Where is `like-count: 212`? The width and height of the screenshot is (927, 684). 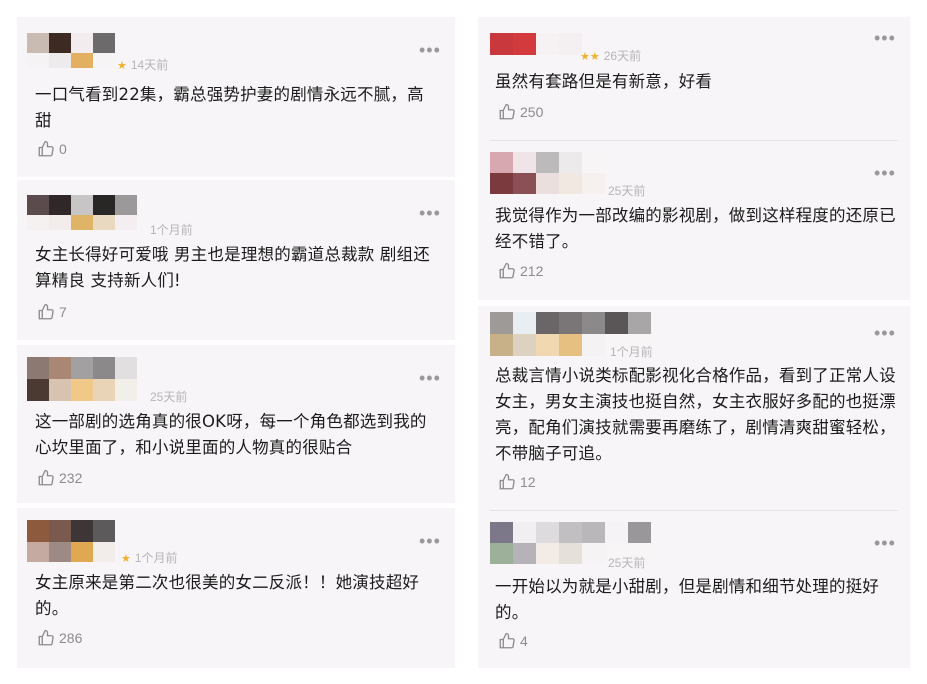 like-count: 212 is located at coordinates (532, 271).